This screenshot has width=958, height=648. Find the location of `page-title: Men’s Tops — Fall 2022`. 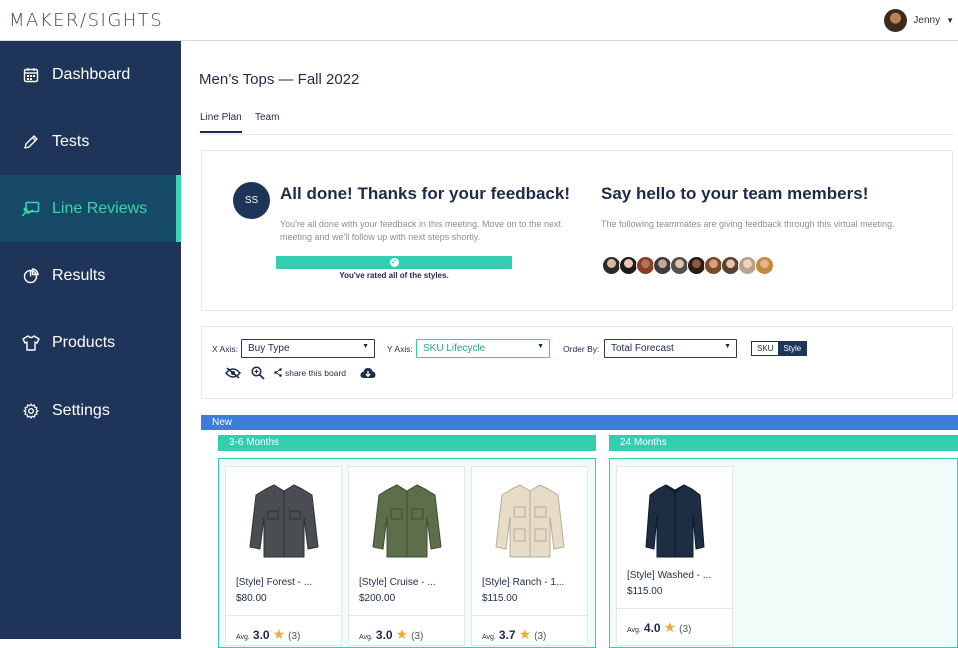

page-title: Men’s Tops — Fall 2022 is located at coordinates (279, 79).